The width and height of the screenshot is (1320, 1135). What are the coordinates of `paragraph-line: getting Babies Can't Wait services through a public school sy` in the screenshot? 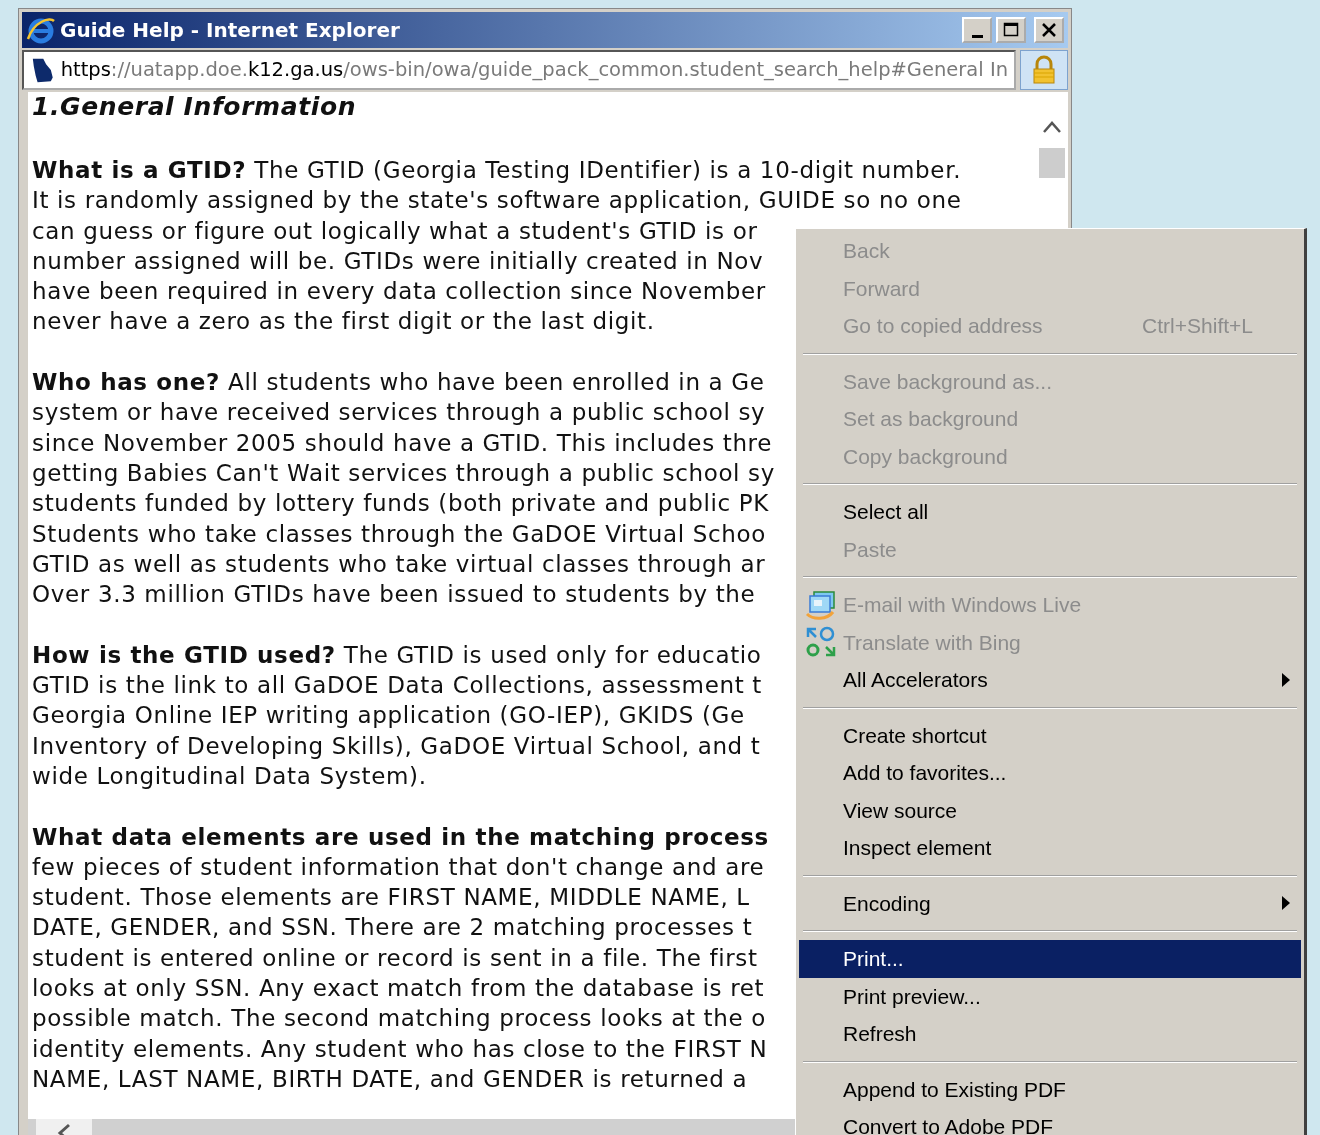 It's located at (403, 473).